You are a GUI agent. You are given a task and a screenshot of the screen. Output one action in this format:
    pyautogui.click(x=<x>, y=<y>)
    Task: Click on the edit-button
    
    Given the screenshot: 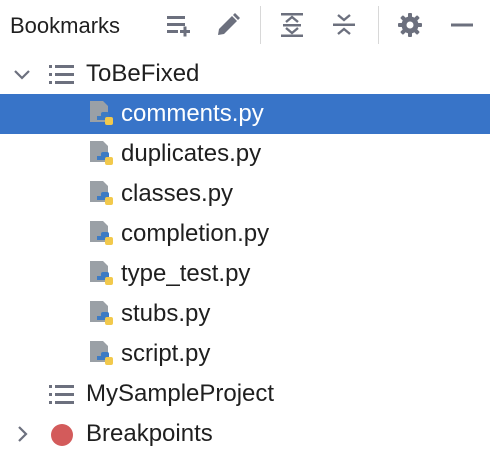 What is the action you would take?
    pyautogui.click(x=228, y=25)
    